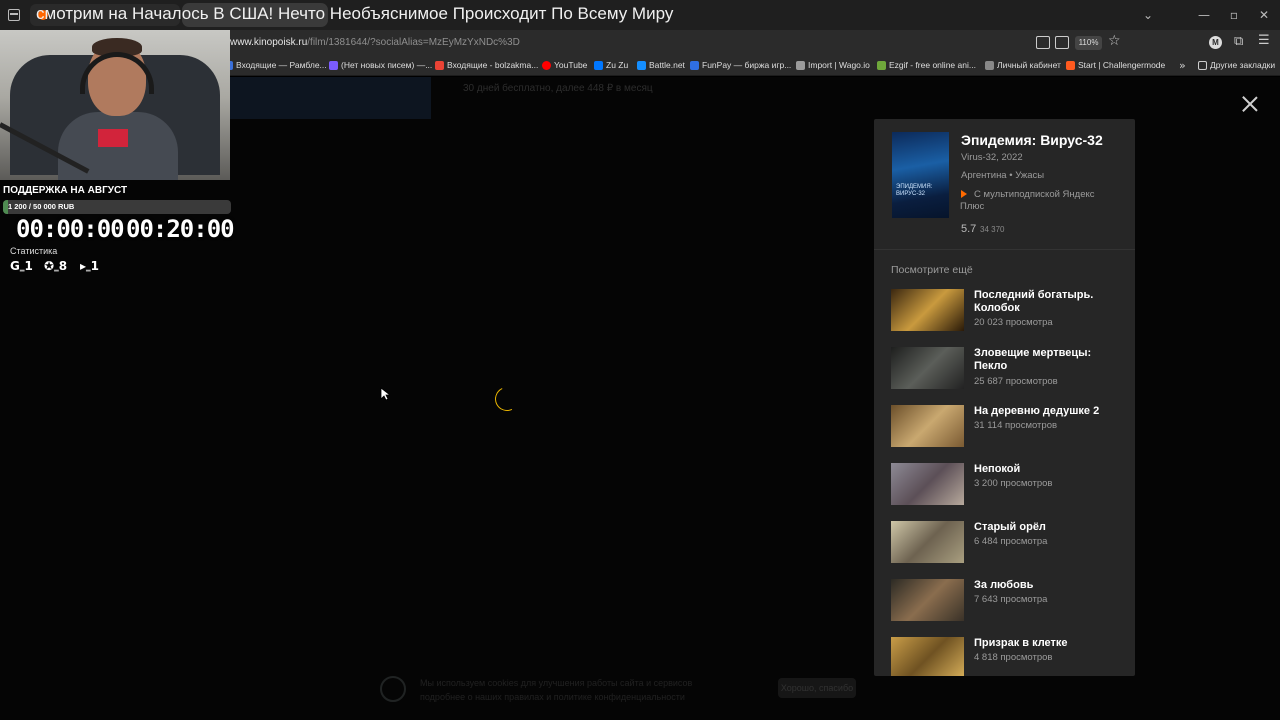 The width and height of the screenshot is (1280, 720). What do you see at coordinates (558, 88) in the screenshot?
I see `promo-text: 30 дней бесплатно, далее 448 ₽ в месяц` at bounding box center [558, 88].